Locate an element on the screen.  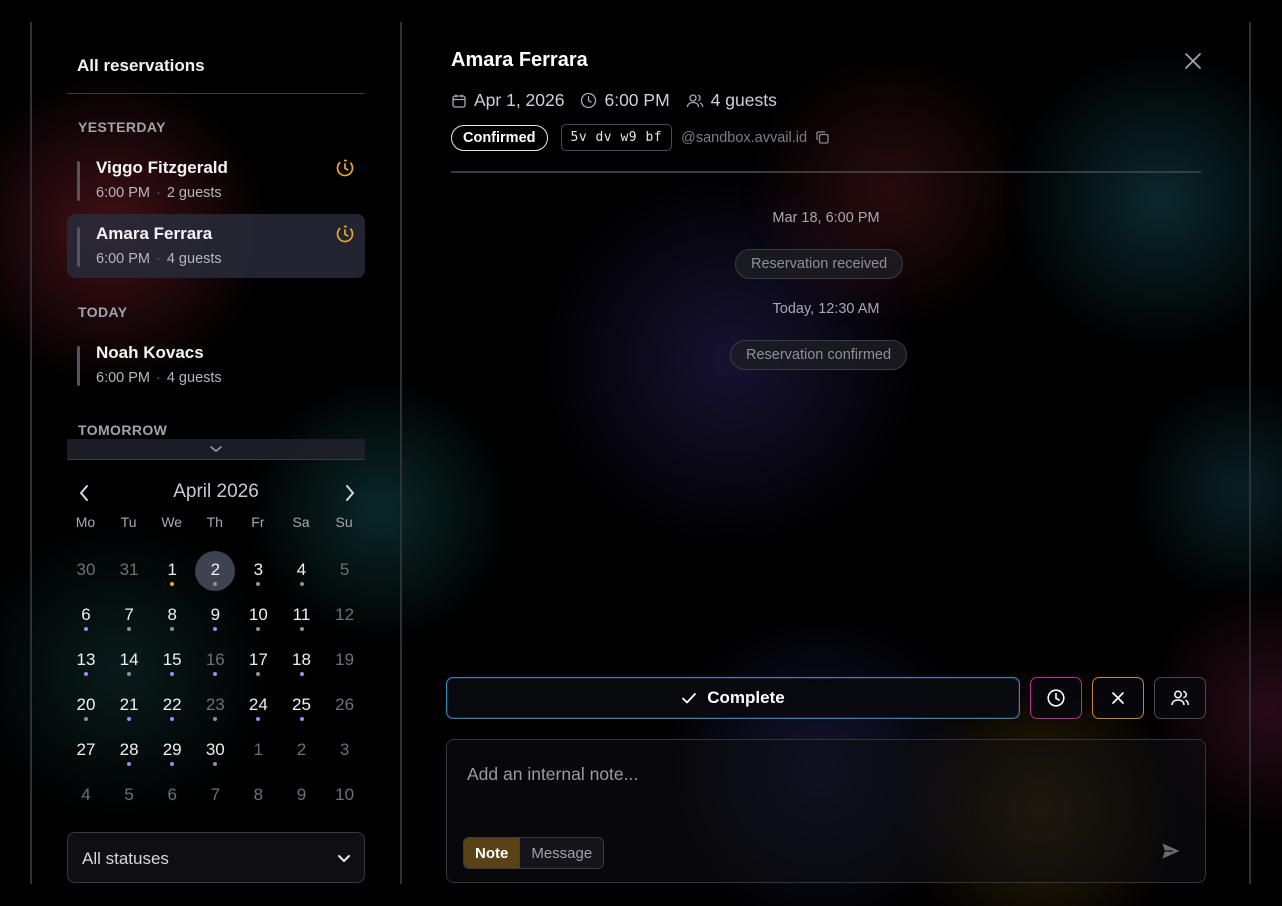
reservation-name: Noah Kovacs is located at coordinates (150, 352).